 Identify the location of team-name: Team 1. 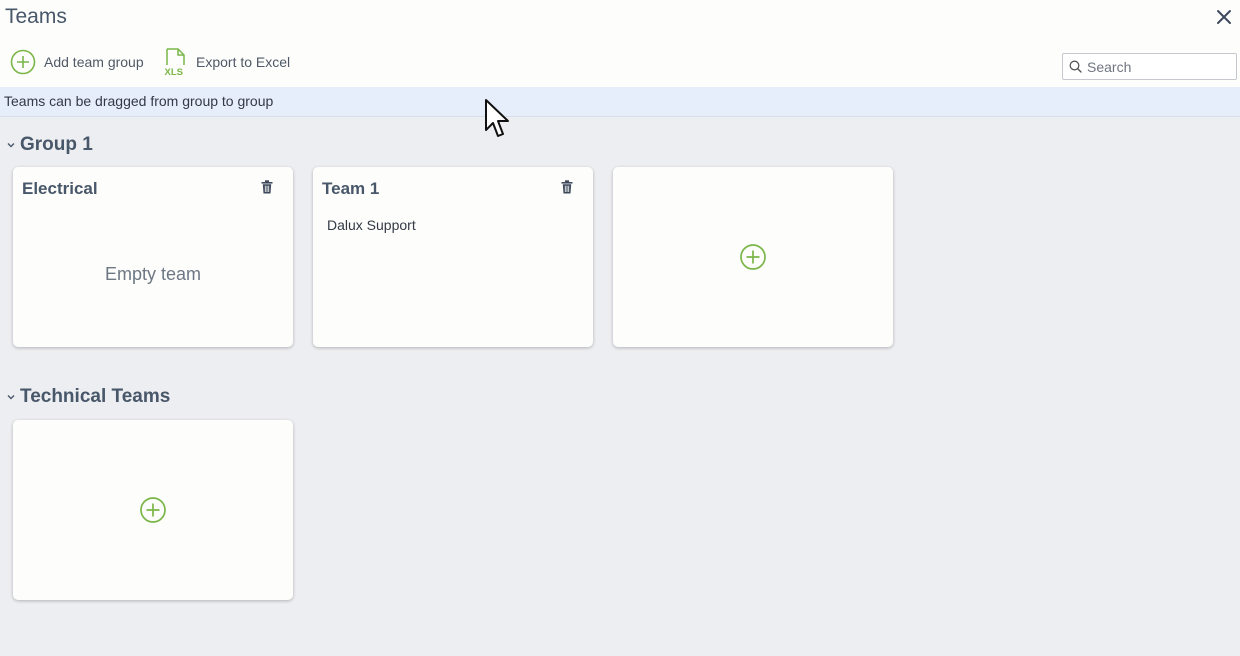
(351, 188).